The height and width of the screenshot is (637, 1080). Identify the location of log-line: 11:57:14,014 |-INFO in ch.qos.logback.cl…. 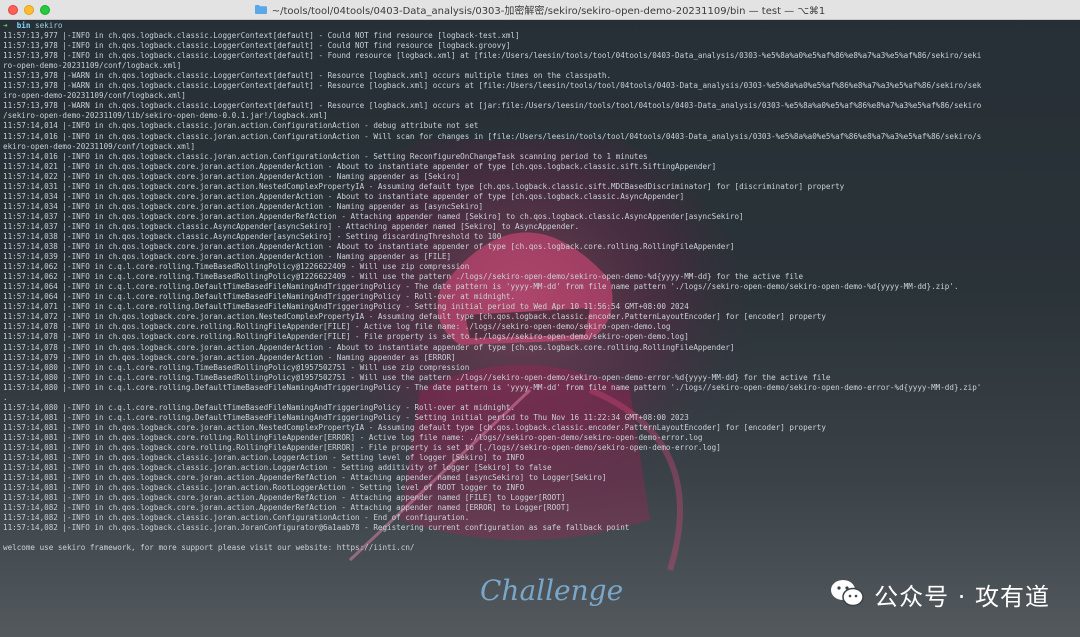
(241, 126).